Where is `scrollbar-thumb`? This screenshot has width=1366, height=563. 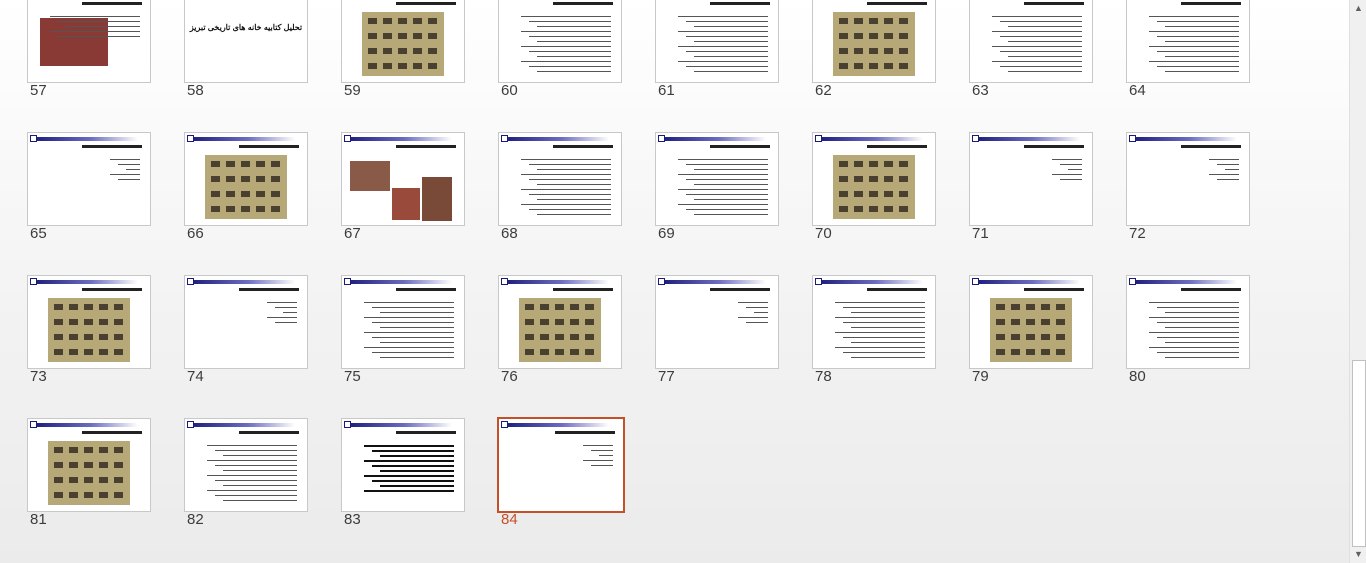 scrollbar-thumb is located at coordinates (1359, 453).